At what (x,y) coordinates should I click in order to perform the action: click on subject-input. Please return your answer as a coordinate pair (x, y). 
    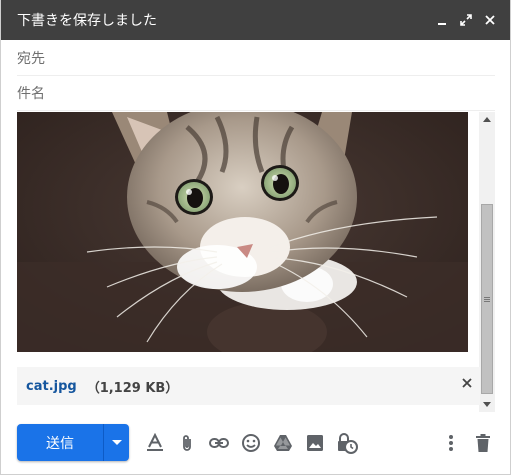
    Looking at the image, I should click on (275, 93).